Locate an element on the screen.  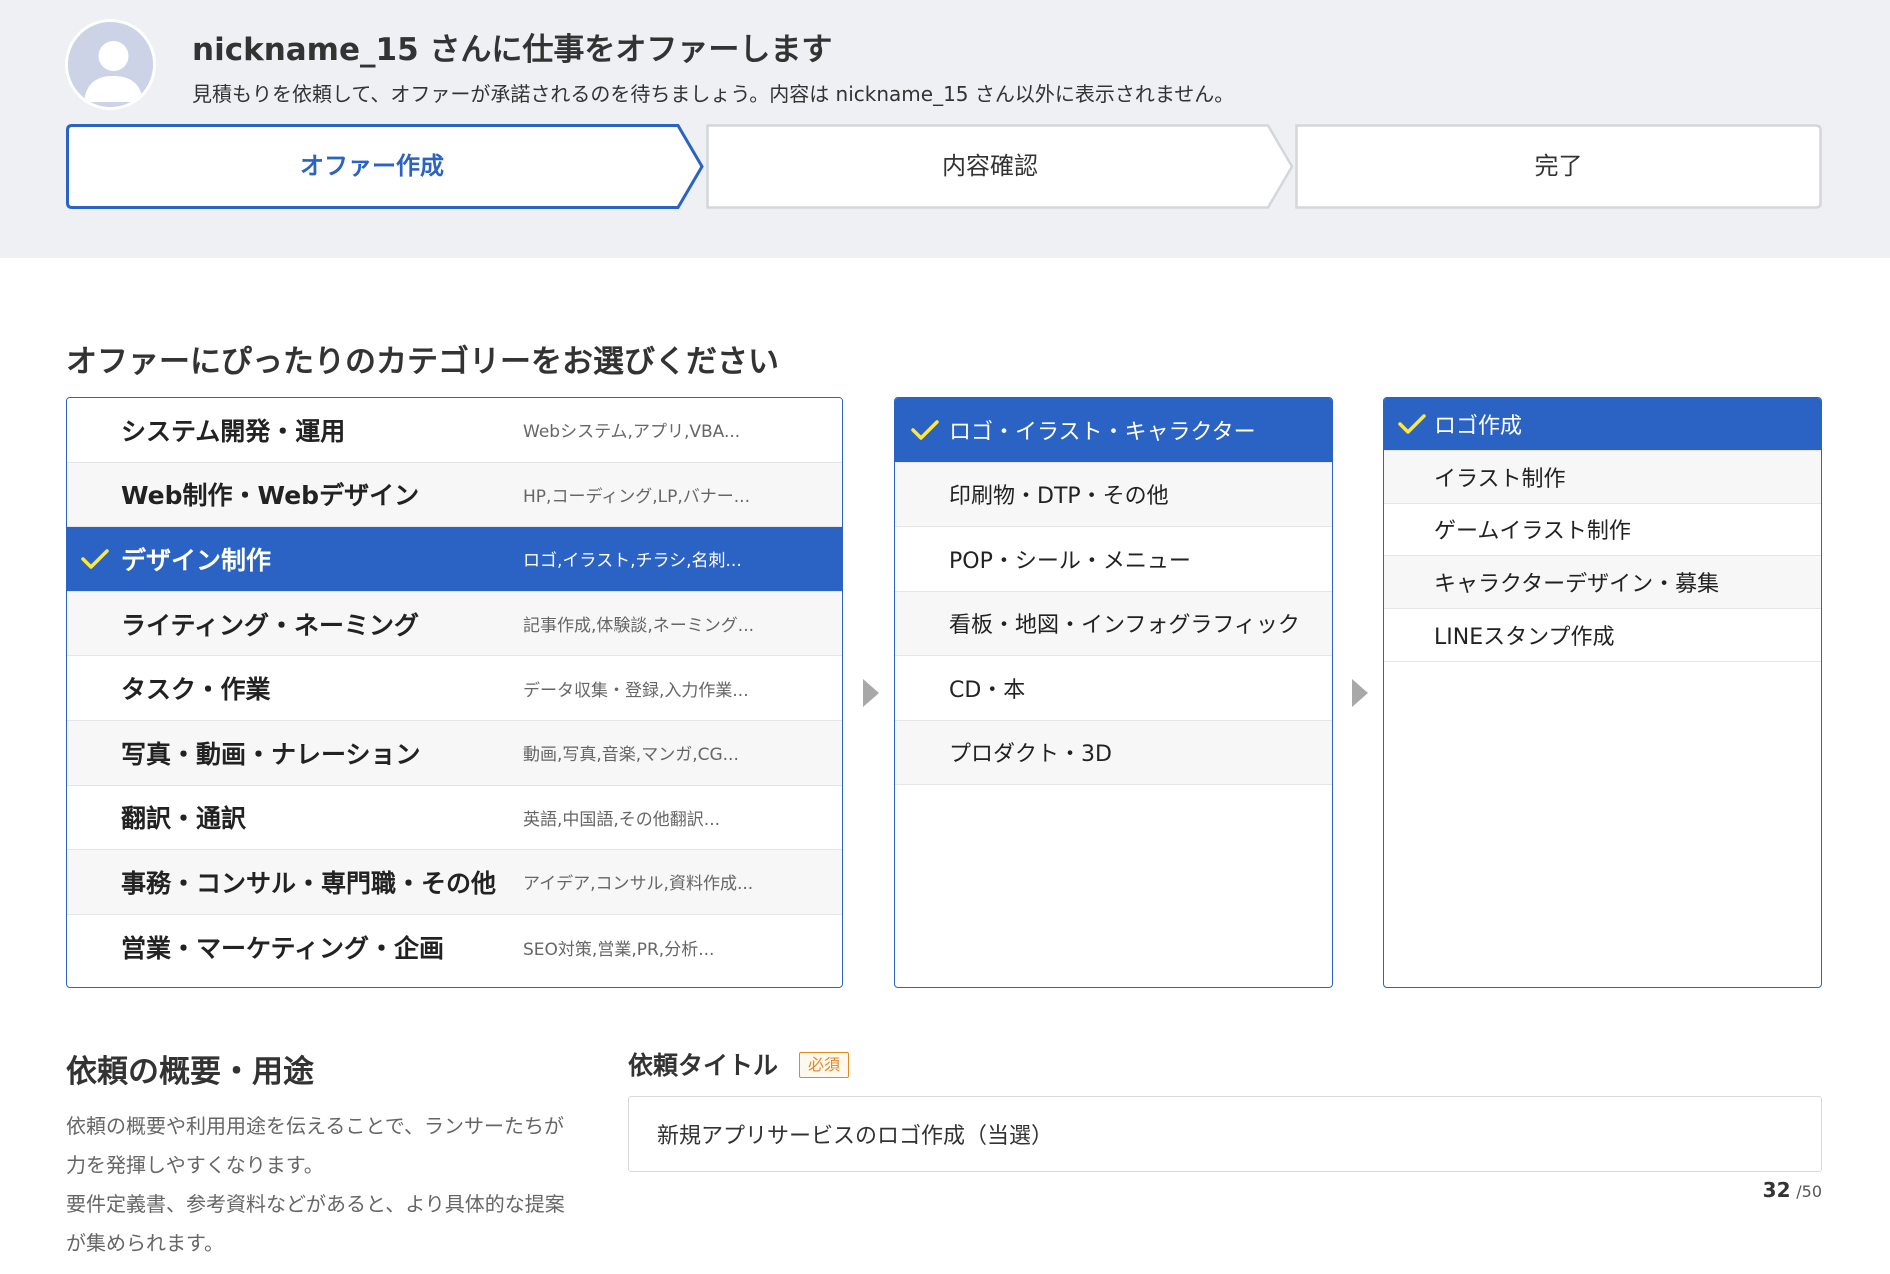
step-complete: 完了 is located at coordinates (1558, 166).